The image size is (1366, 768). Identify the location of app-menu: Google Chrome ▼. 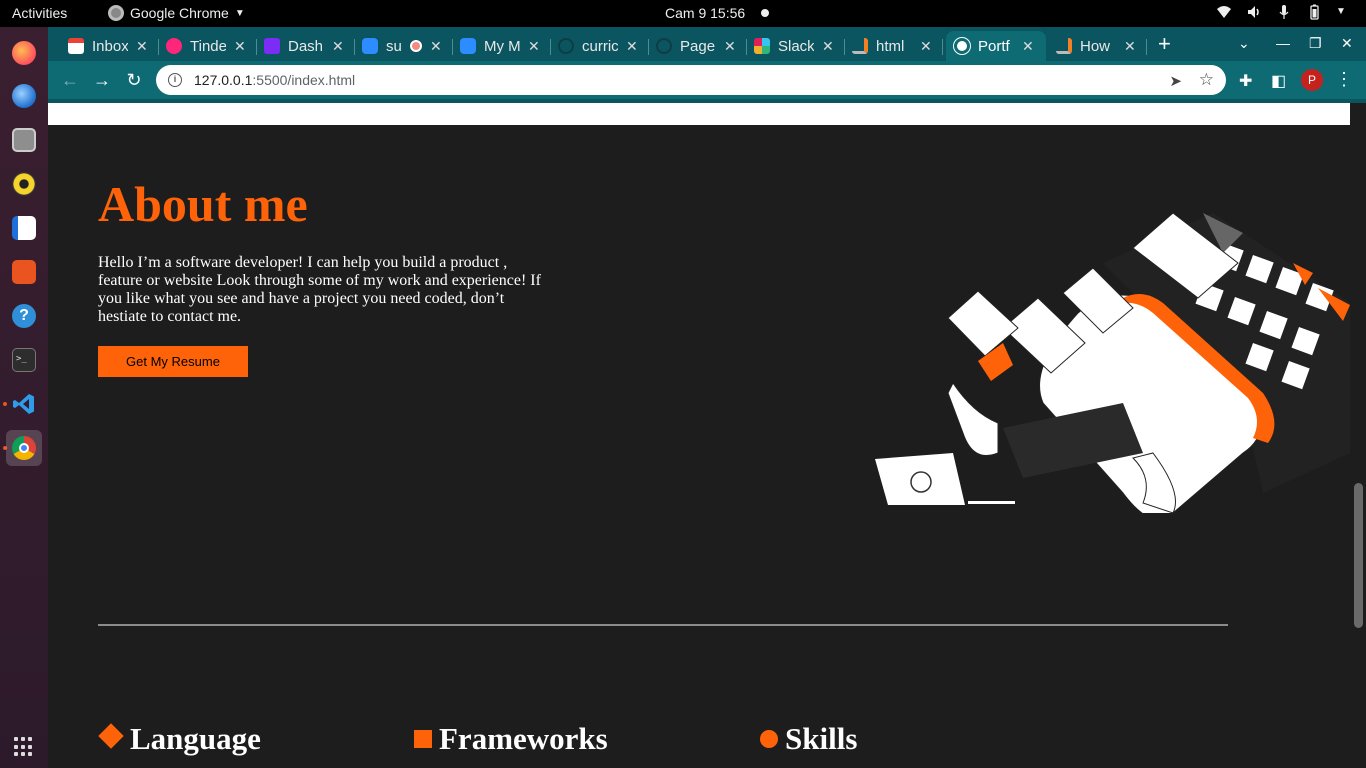
(176, 13).